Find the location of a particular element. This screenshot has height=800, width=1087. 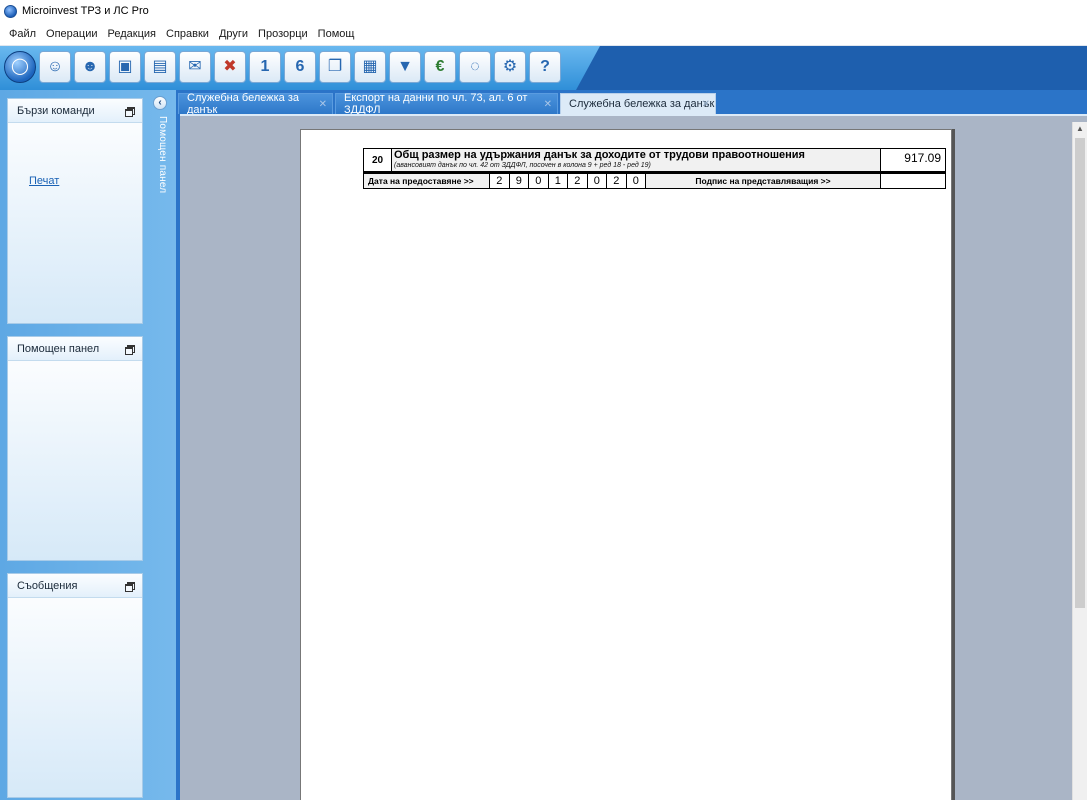

toolbar: ◯ ☺ ☻ ▣ ▤ ✉ ✖ 1 6 ❐ ▦ ▼ € ◌ ⚙ ? is located at coordinates (543, 68).